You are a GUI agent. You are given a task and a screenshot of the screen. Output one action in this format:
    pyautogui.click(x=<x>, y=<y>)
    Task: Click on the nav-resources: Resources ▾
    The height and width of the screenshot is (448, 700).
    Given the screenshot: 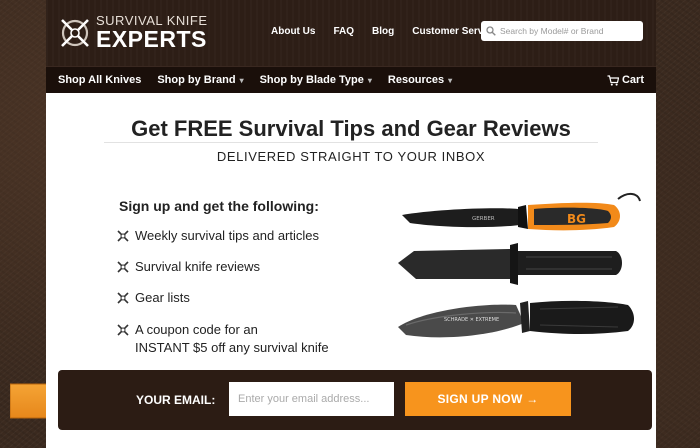 What is the action you would take?
    pyautogui.click(x=420, y=80)
    